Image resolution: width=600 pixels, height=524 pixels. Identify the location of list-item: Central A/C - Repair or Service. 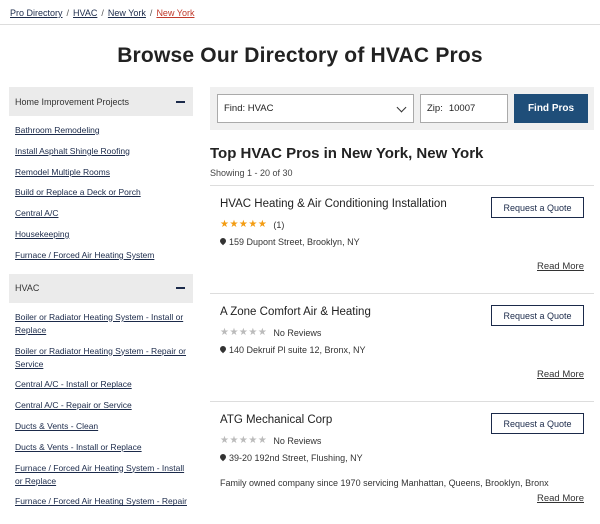
(104, 405).